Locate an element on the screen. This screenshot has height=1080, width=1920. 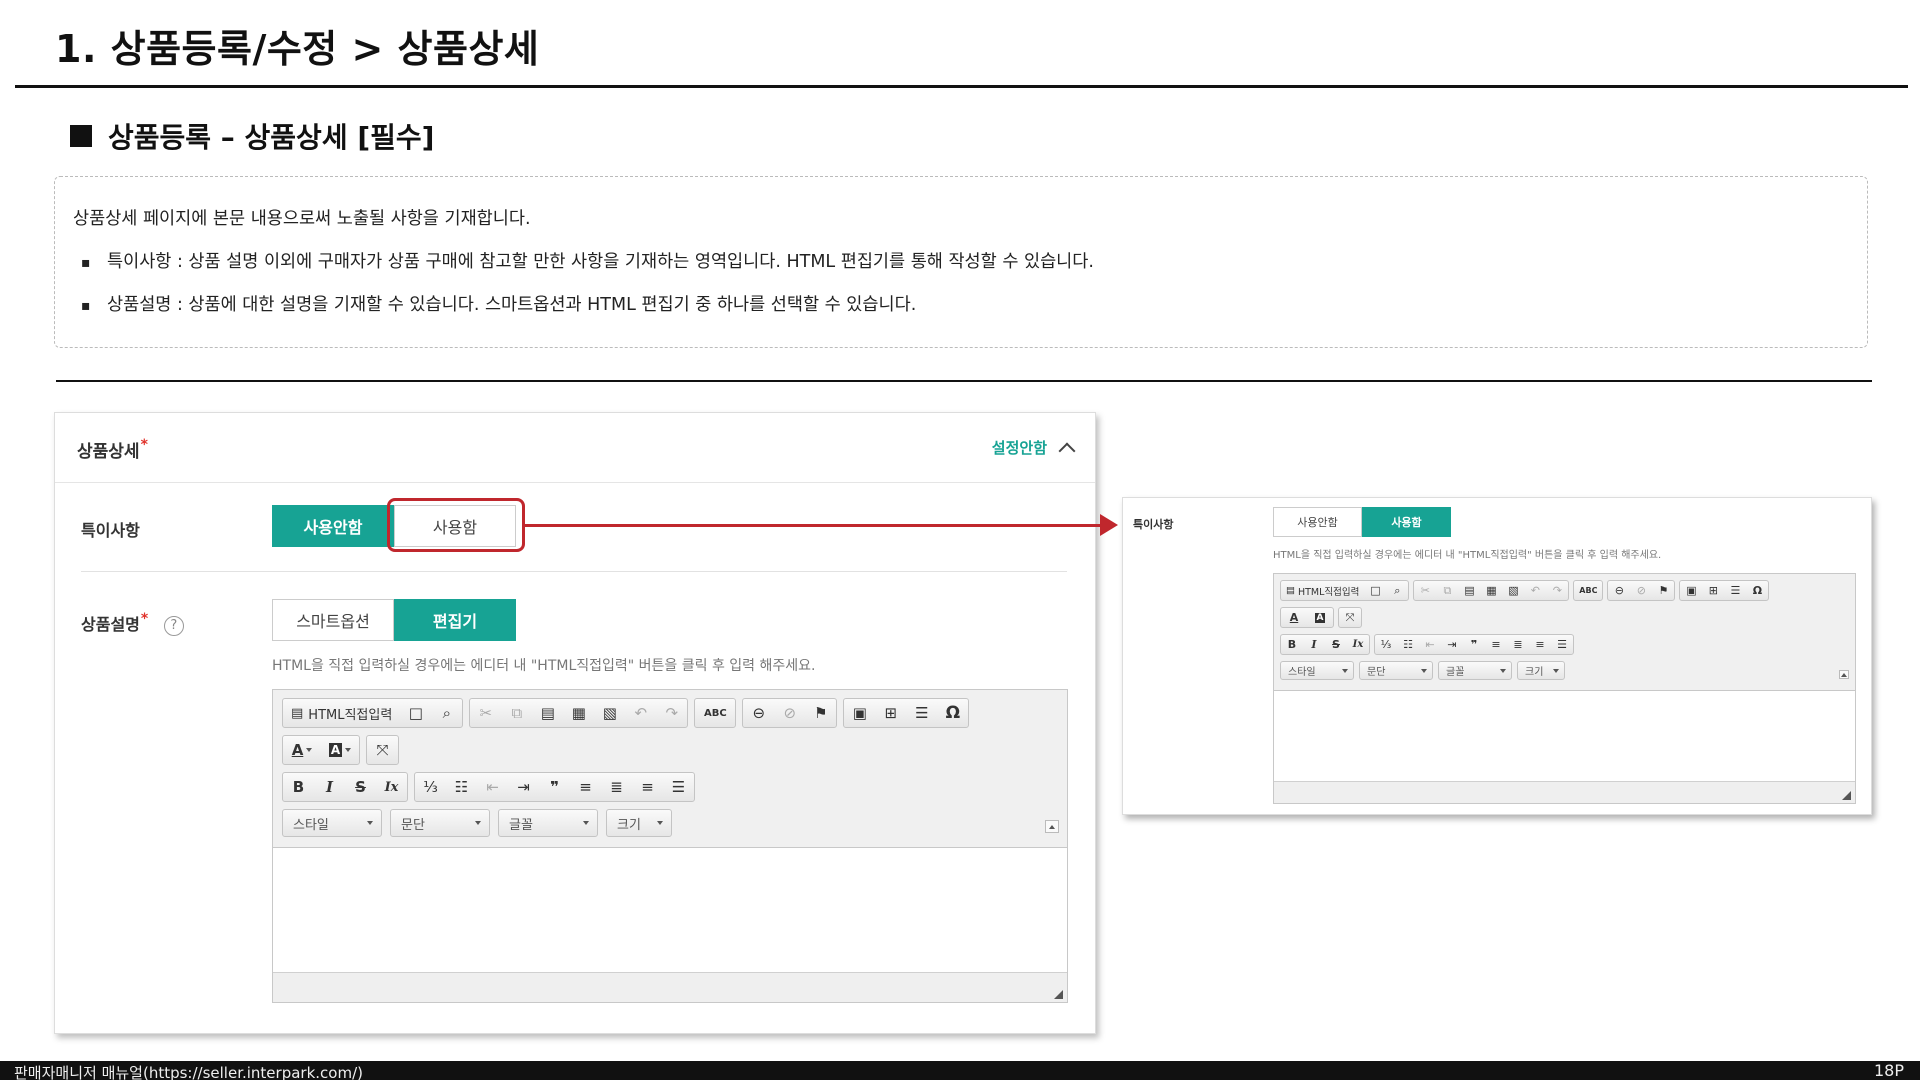
text-color-glyph: A is located at coordinates (297, 750).